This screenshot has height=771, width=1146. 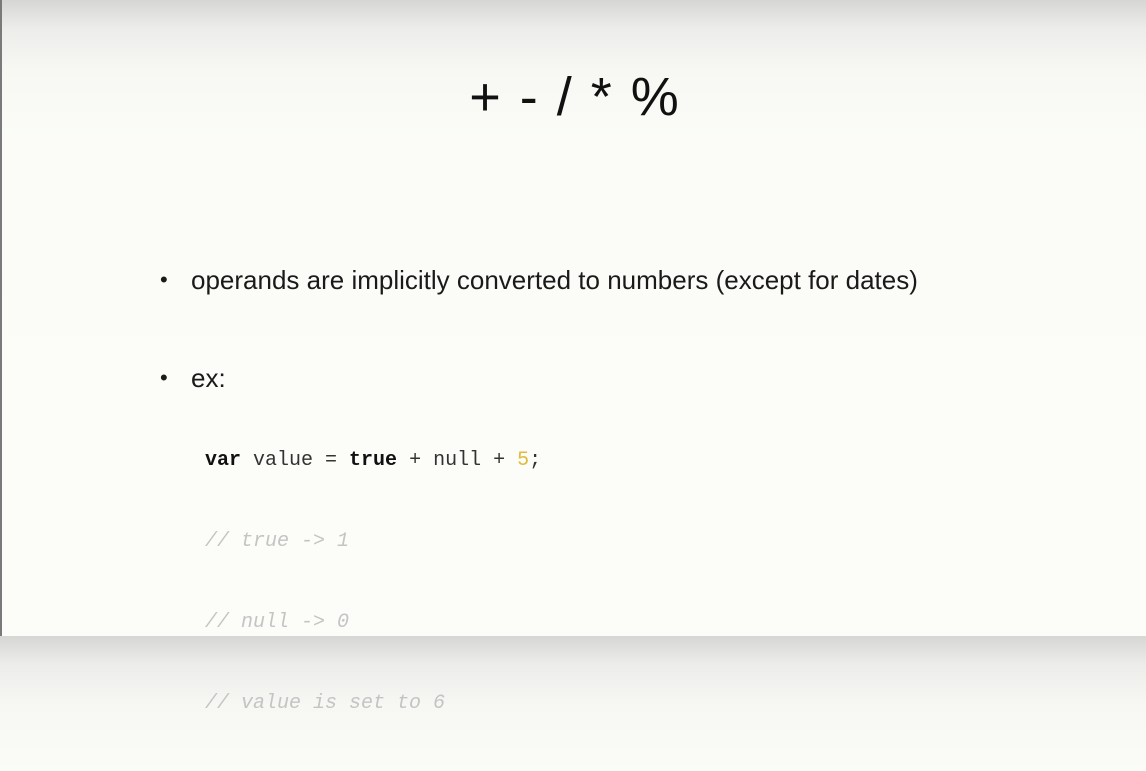 I want to click on slide-title: + - / * %, so click(x=575, y=97).